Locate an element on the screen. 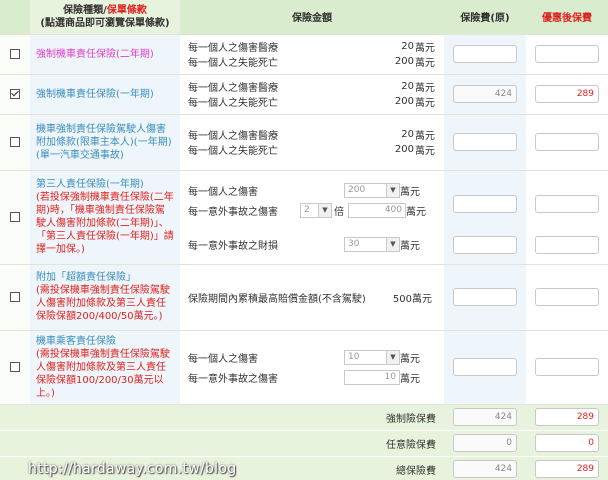  amount-label: 保險期間內累積最高賠償金額(不含駕駛) is located at coordinates (277, 299).